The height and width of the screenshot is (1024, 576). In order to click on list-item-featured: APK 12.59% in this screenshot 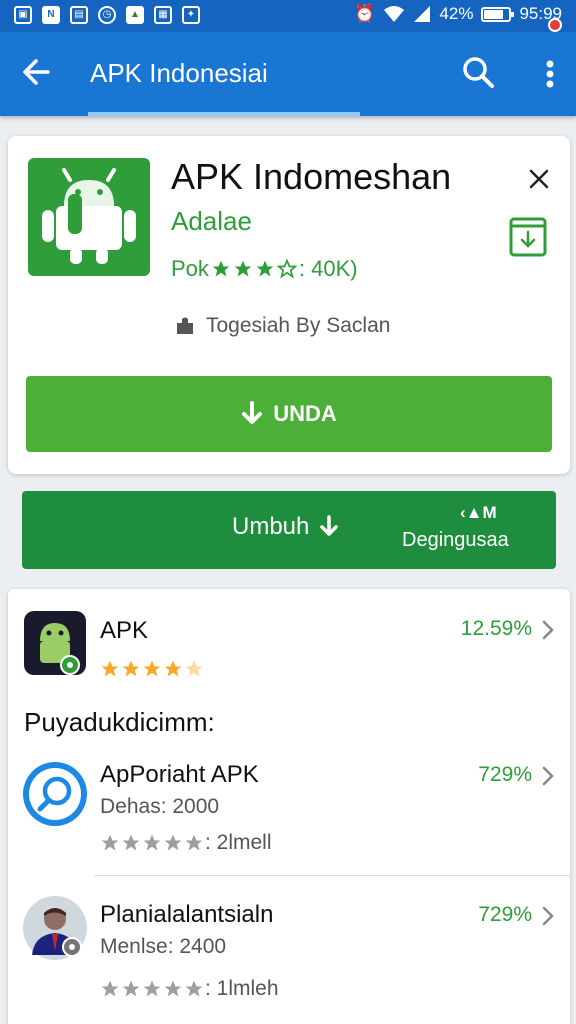, I will do `click(289, 644)`.